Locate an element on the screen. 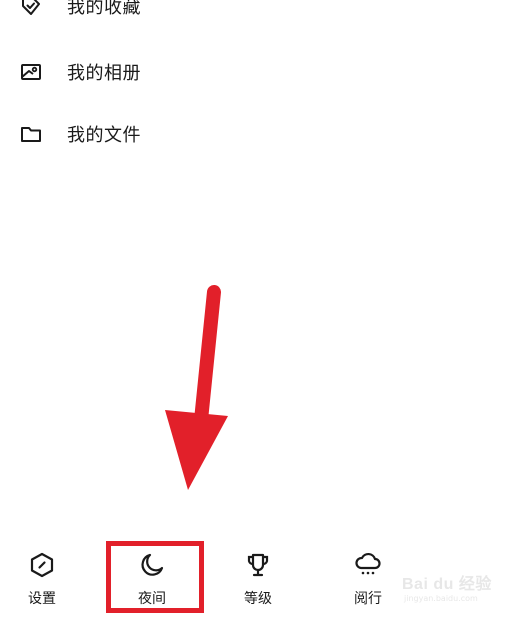 The image size is (524, 618). nav-label: 夜间 is located at coordinates (152, 599).